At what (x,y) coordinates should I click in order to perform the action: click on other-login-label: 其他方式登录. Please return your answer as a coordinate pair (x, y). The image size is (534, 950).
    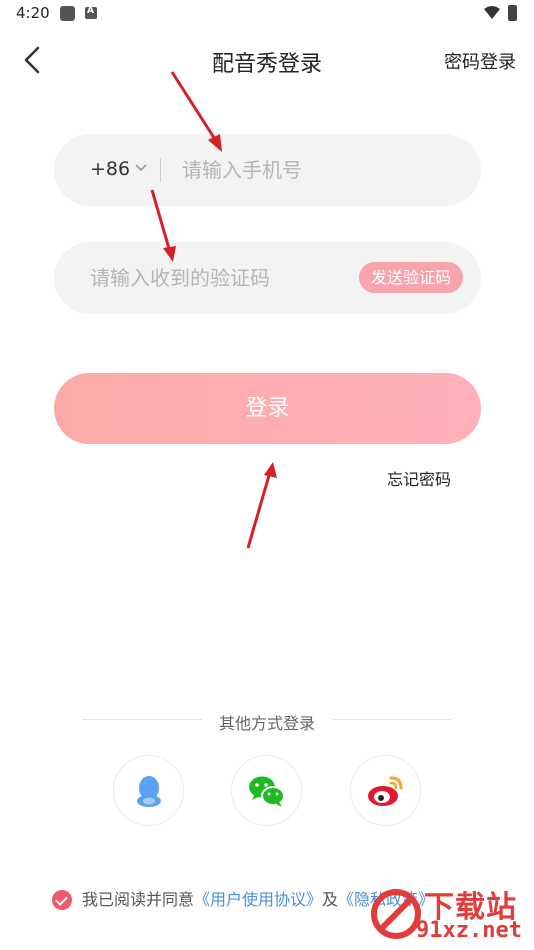
    Looking at the image, I should click on (266, 723).